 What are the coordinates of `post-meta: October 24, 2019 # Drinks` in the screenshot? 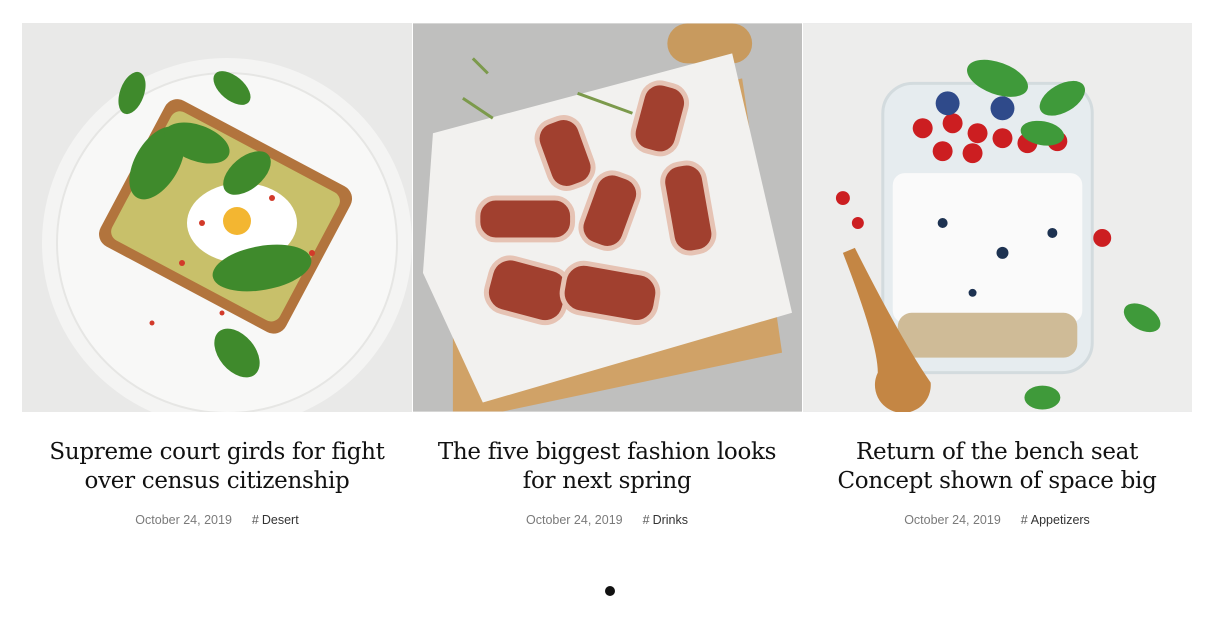 It's located at (607, 520).